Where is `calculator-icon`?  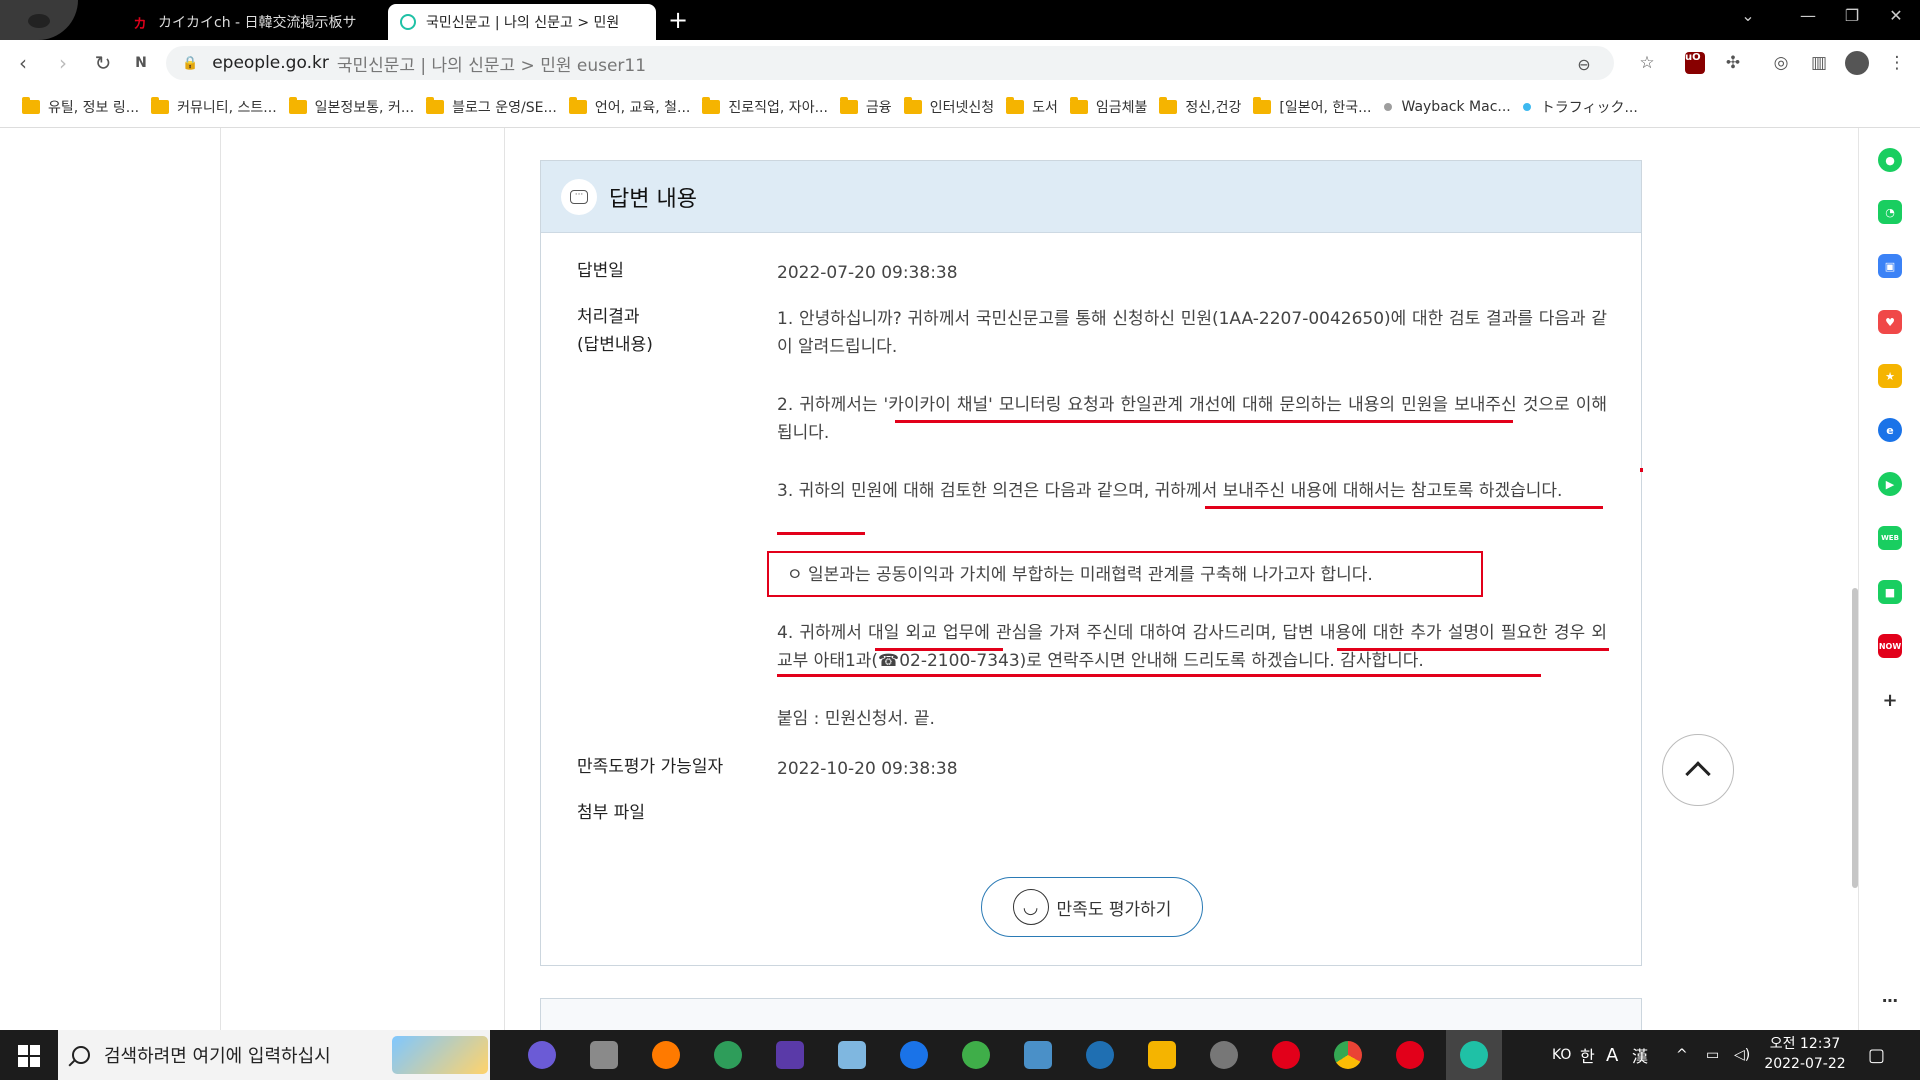 calculator-icon is located at coordinates (604, 1055).